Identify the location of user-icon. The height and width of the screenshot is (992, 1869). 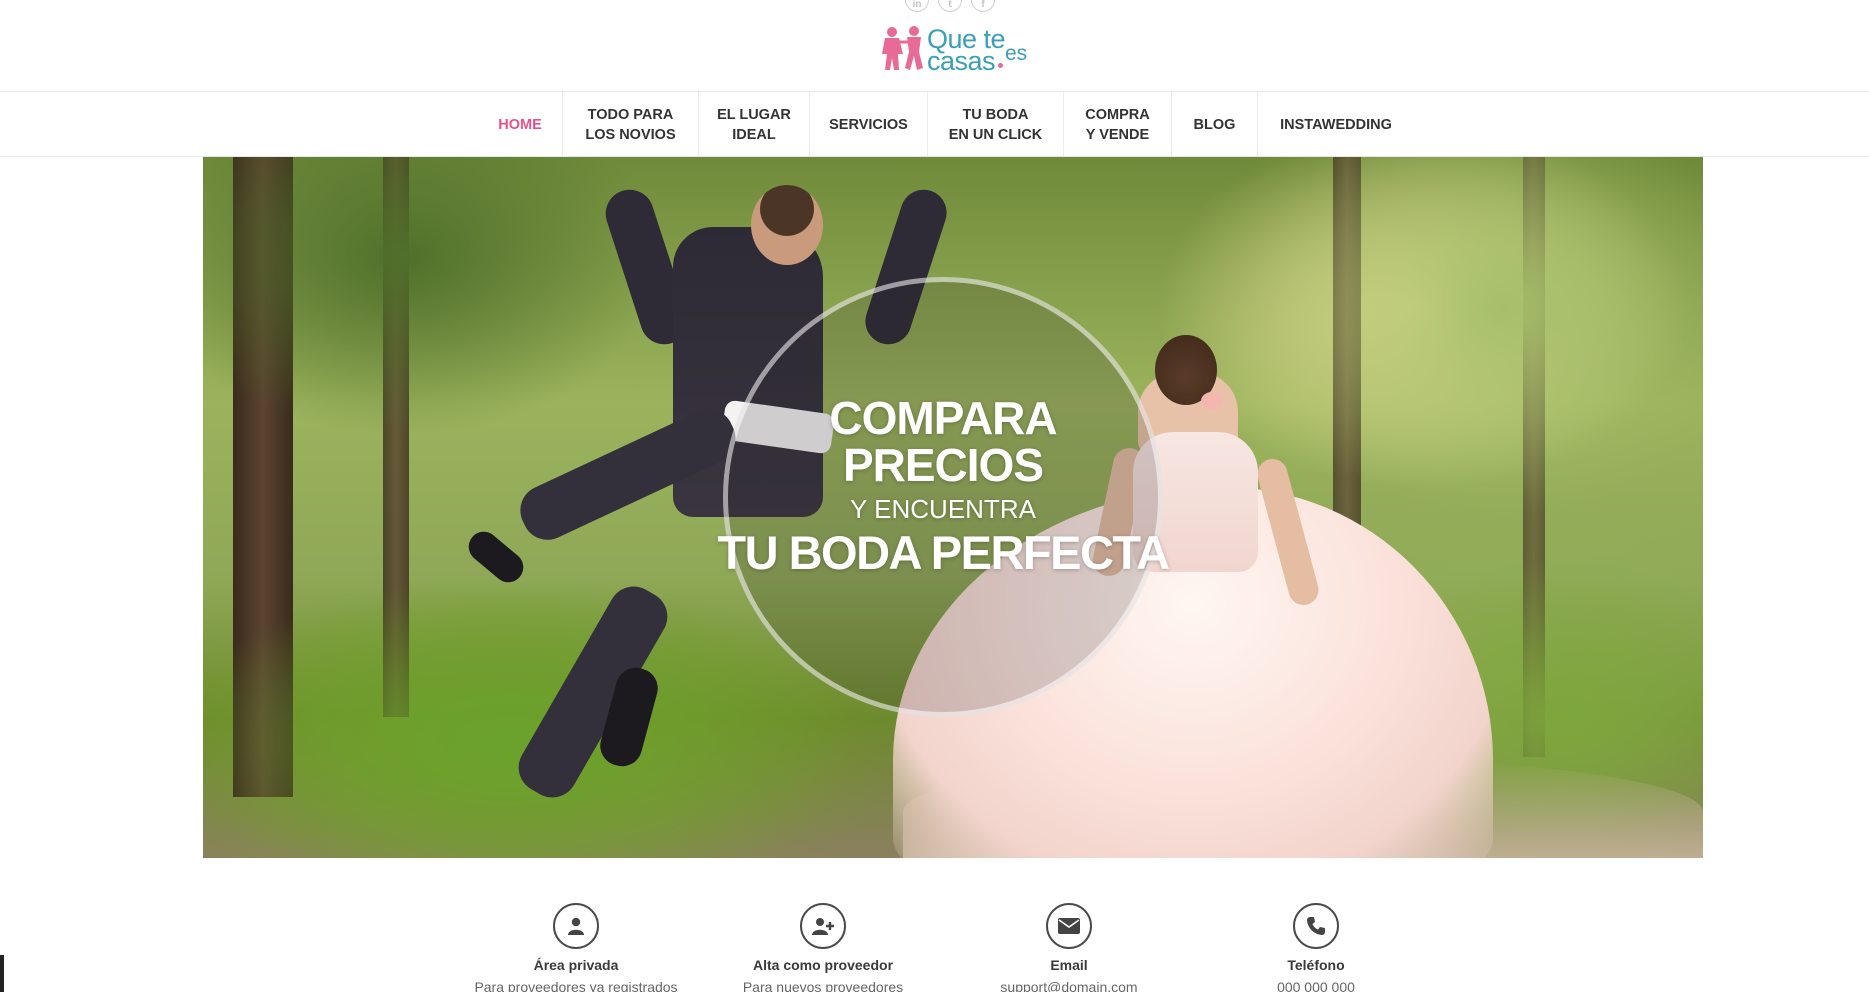
(576, 926).